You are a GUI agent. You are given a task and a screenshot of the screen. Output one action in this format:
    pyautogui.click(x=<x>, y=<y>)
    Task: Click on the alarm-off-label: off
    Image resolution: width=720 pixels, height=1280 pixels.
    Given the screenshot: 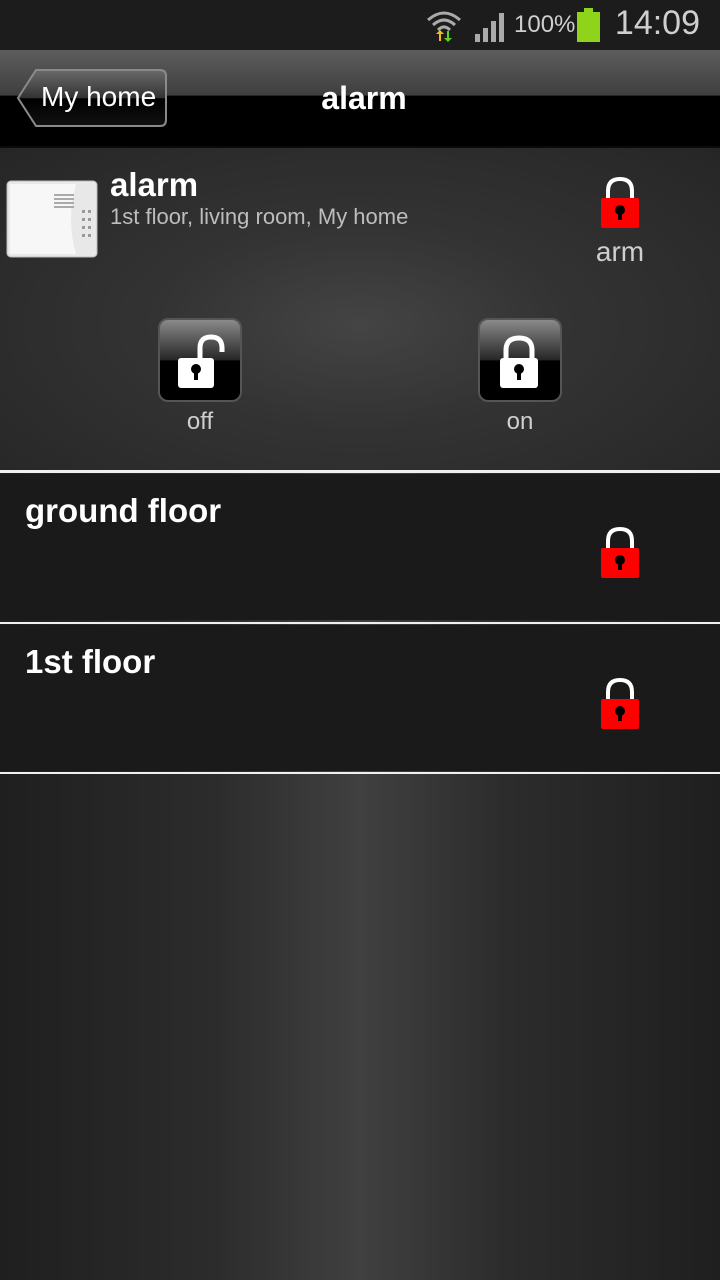 What is the action you would take?
    pyautogui.click(x=200, y=421)
    